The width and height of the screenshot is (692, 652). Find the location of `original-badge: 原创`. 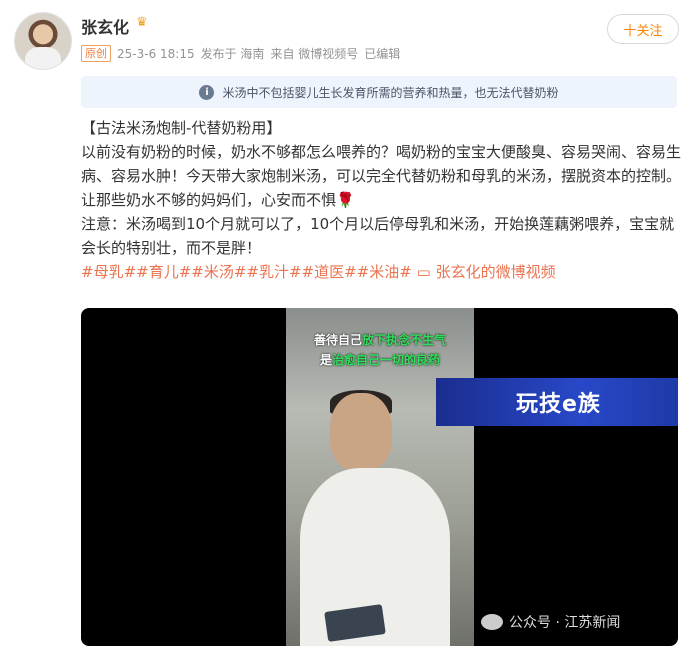

original-badge: 原创 is located at coordinates (96, 53).